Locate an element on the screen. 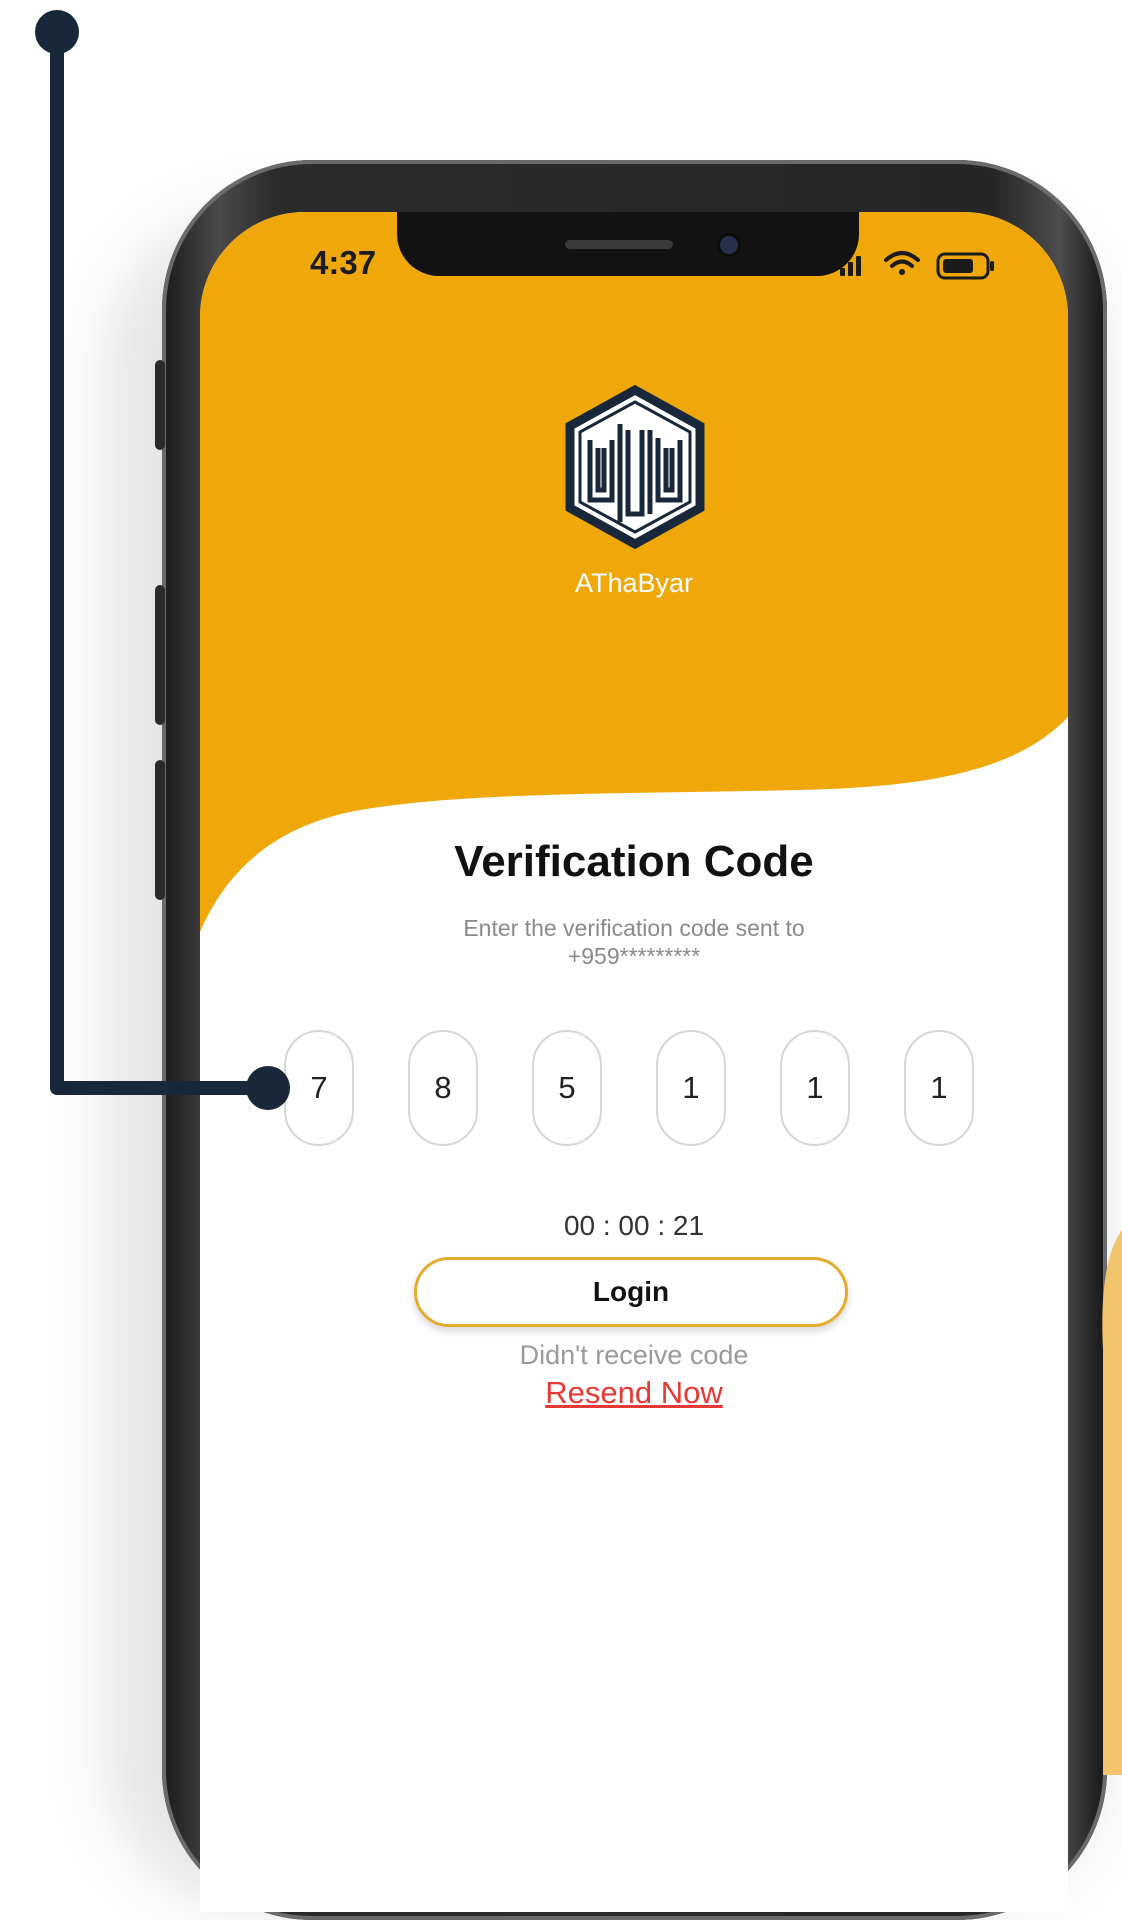  code-digit-2: 8 is located at coordinates (443, 1088).